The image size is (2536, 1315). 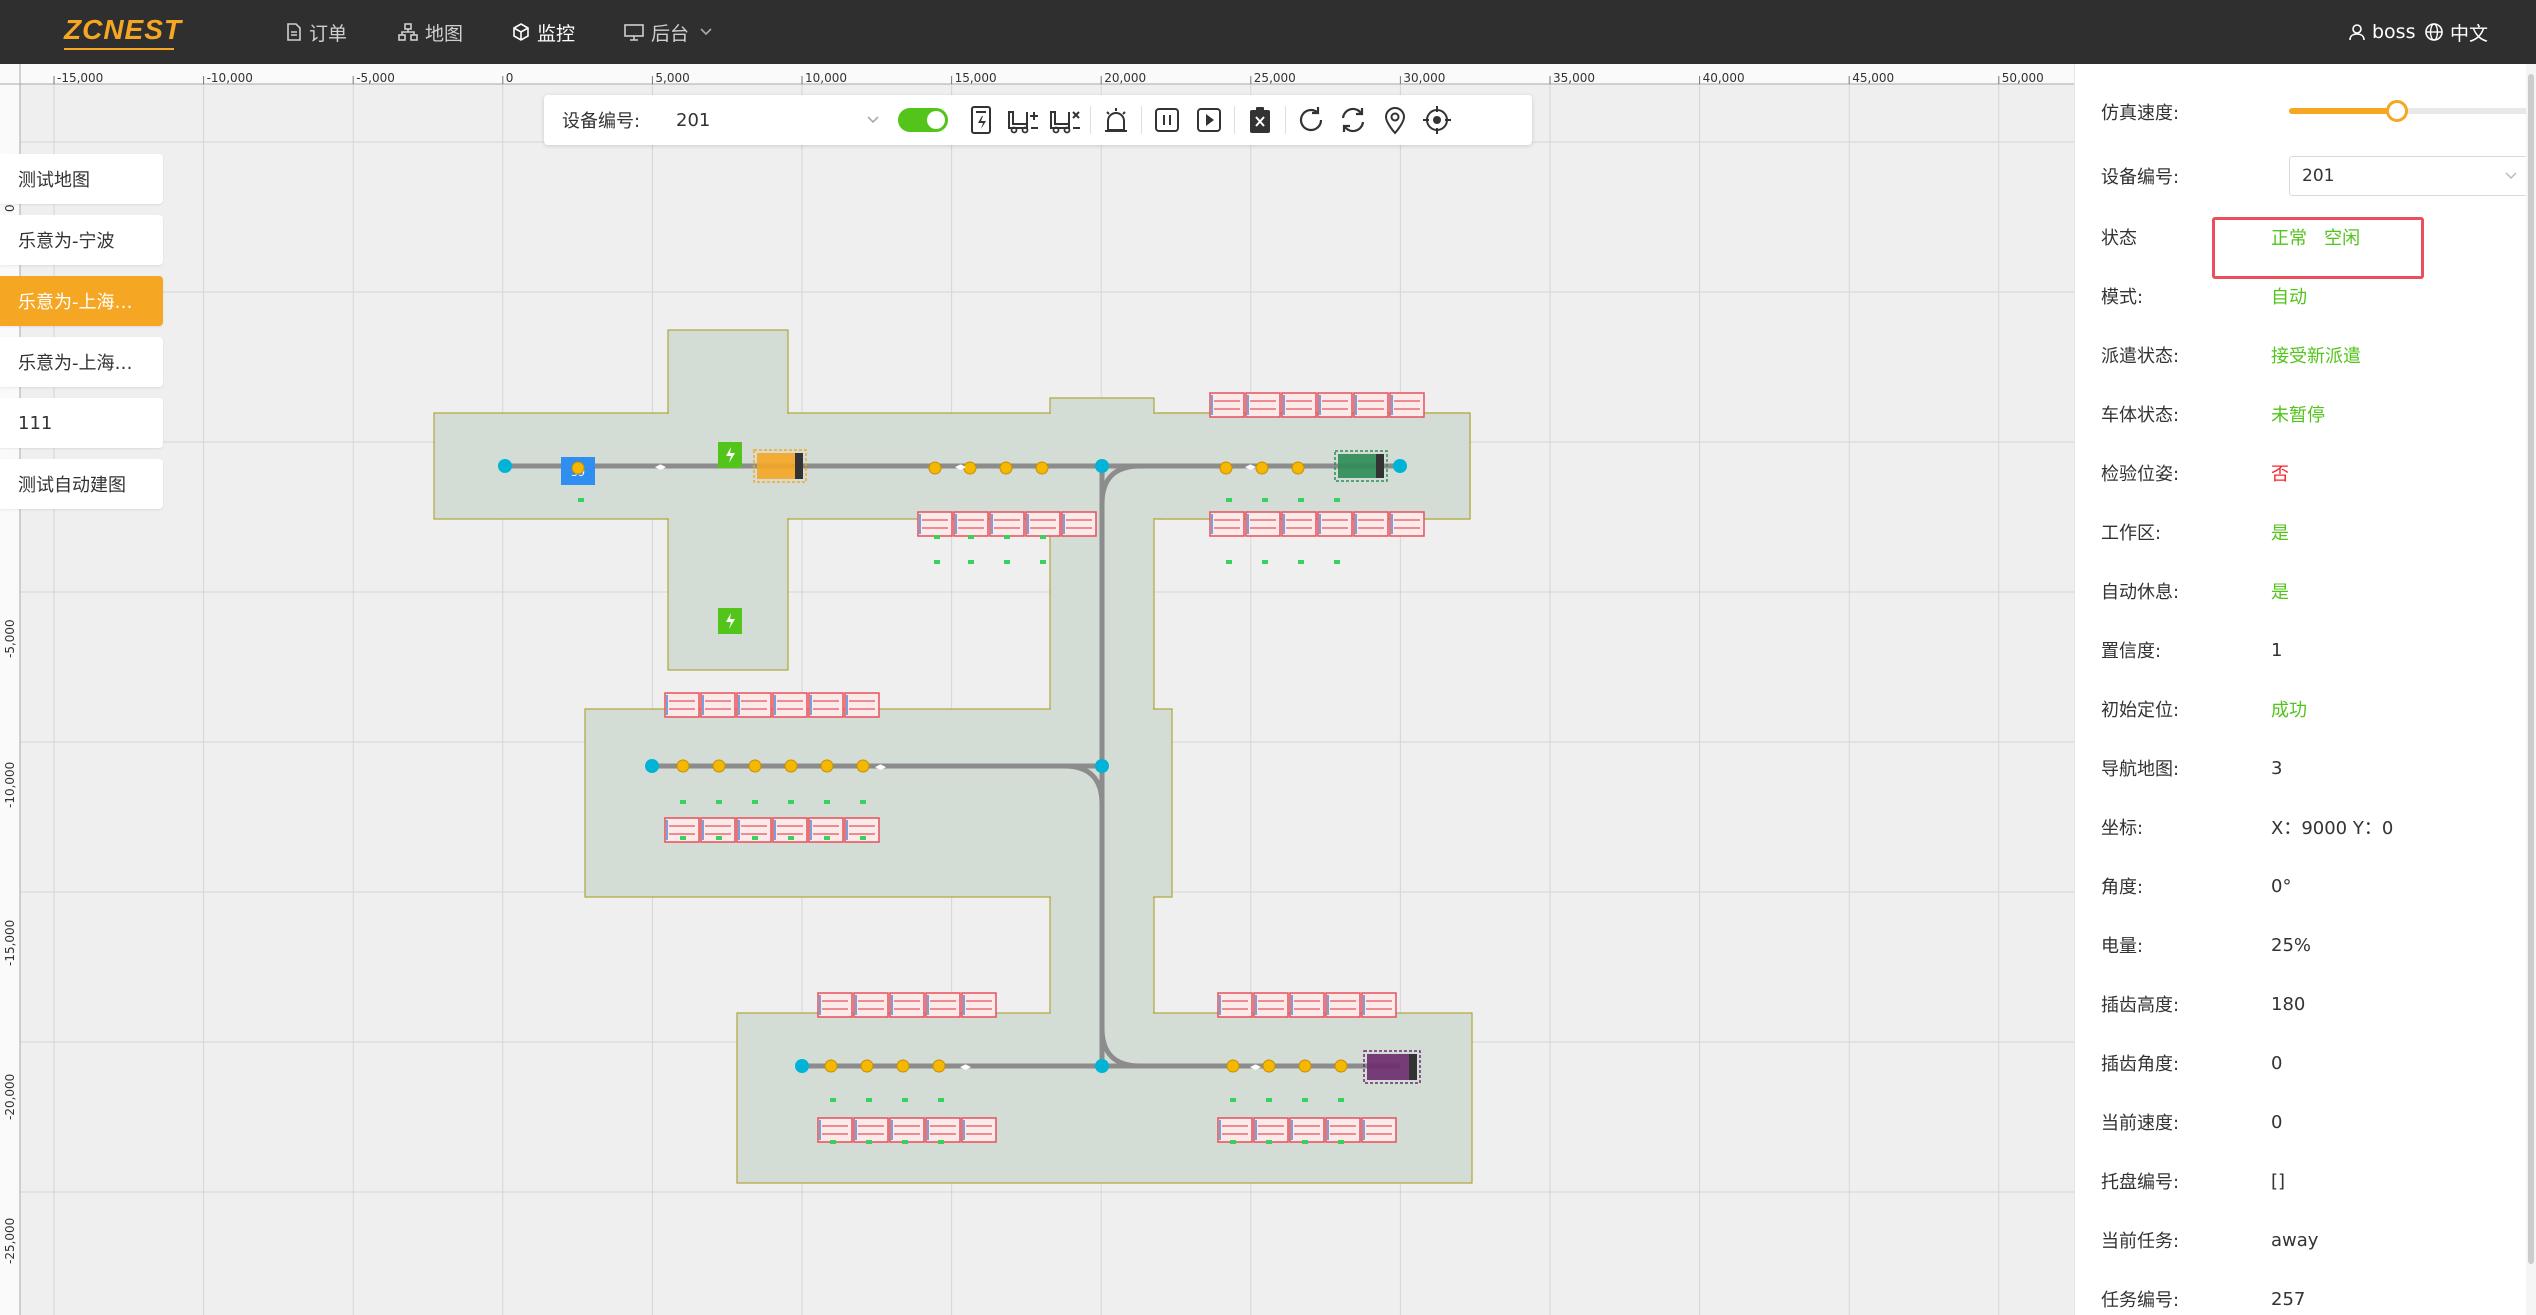 What do you see at coordinates (826, 78) in the screenshot?
I see `x-tick-label: 10,000` at bounding box center [826, 78].